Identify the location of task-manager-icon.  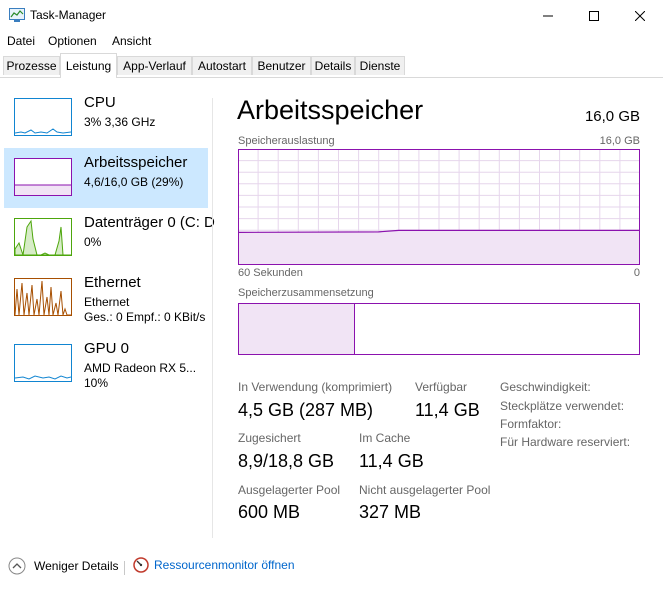
(17, 15).